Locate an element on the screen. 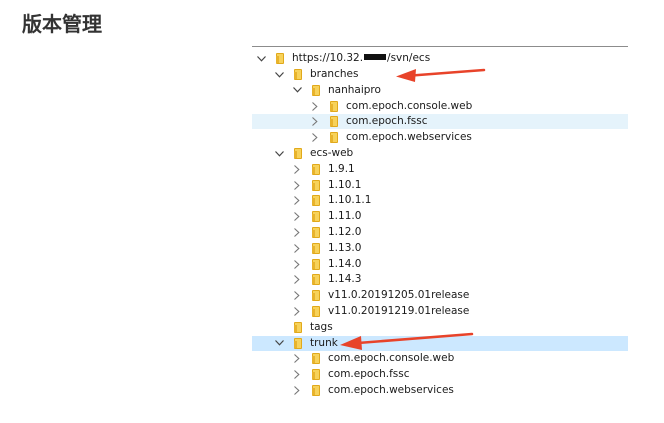  redacted-address is located at coordinates (375, 57).